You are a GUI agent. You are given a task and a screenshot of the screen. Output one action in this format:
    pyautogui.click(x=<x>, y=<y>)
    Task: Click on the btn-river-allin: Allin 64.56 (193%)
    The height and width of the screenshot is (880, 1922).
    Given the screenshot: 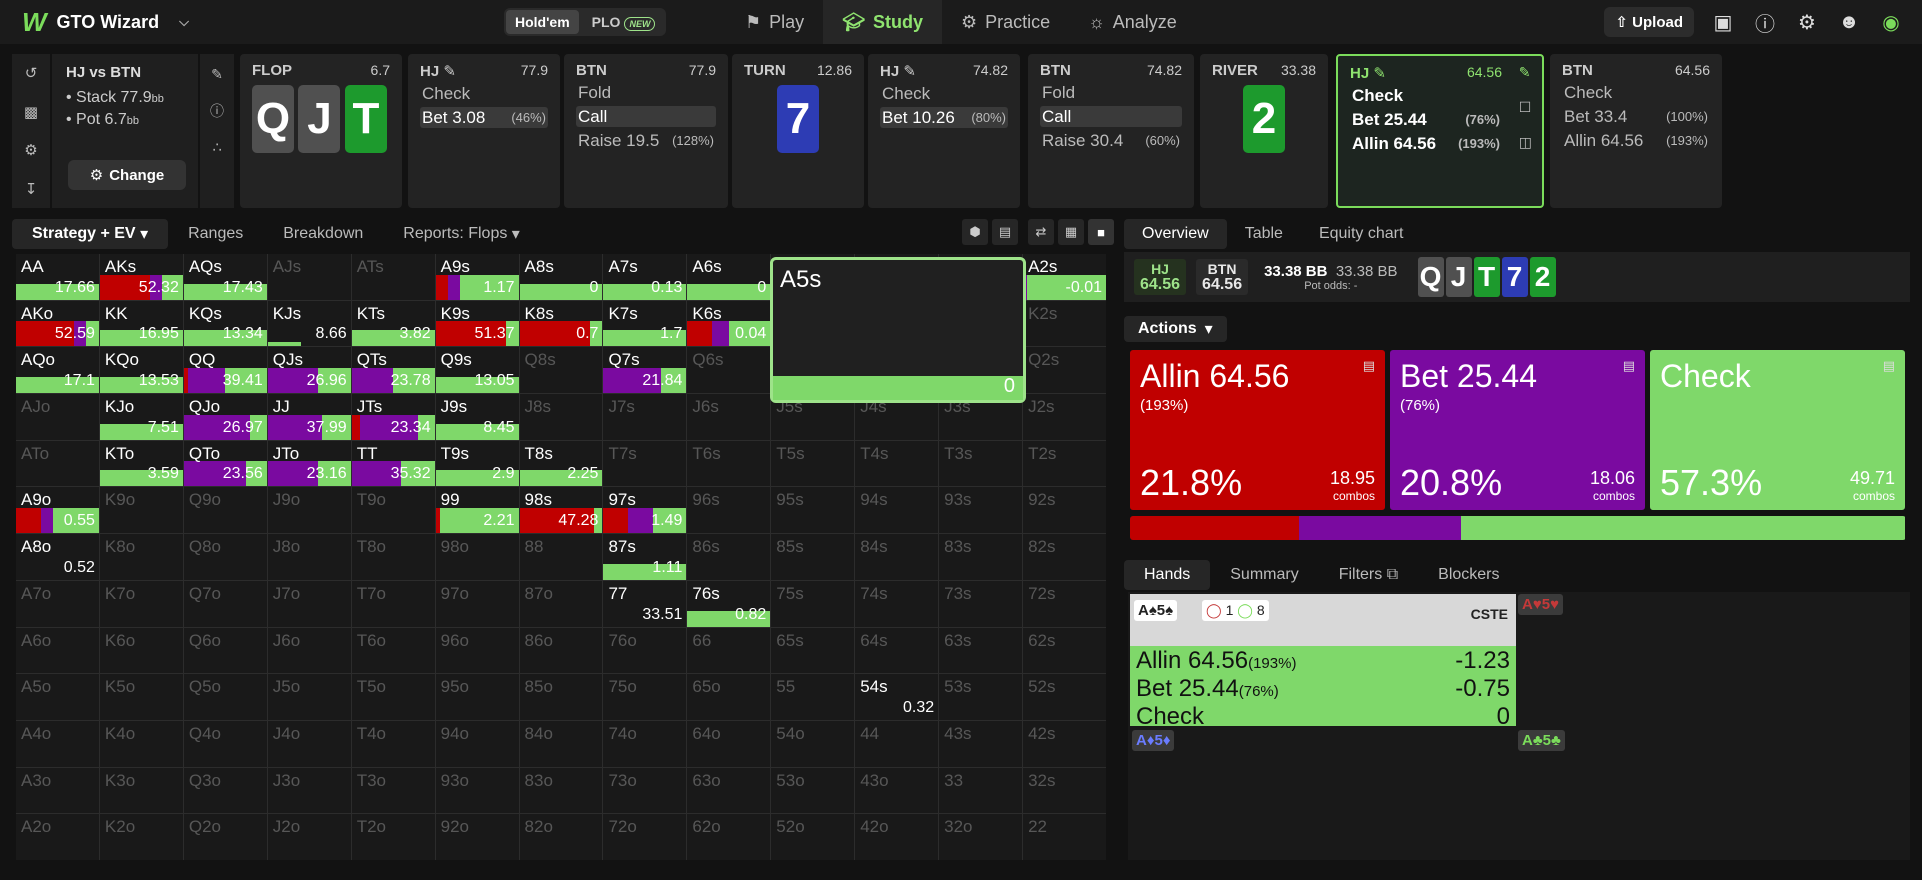 What is the action you would take?
    pyautogui.click(x=1636, y=140)
    